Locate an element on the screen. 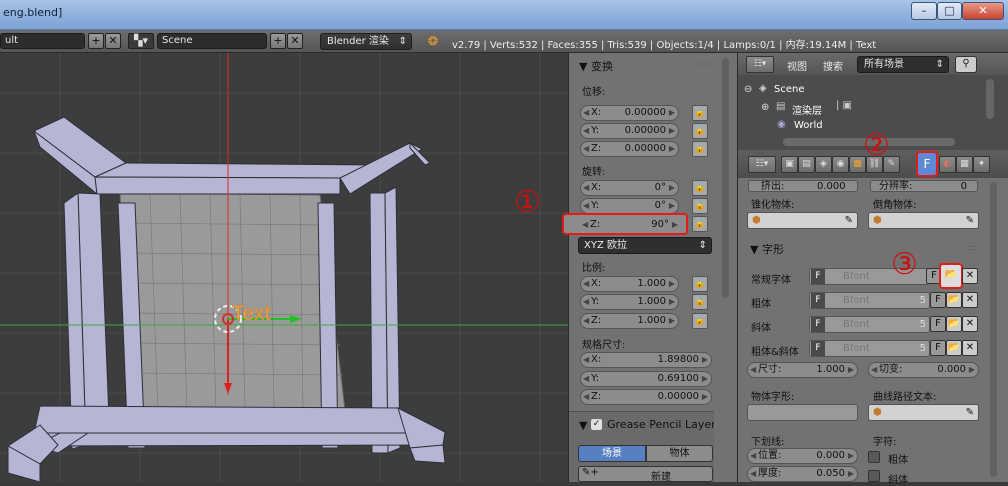 The height and width of the screenshot is (486, 1008). screen-layout-field: ult is located at coordinates (42, 41).